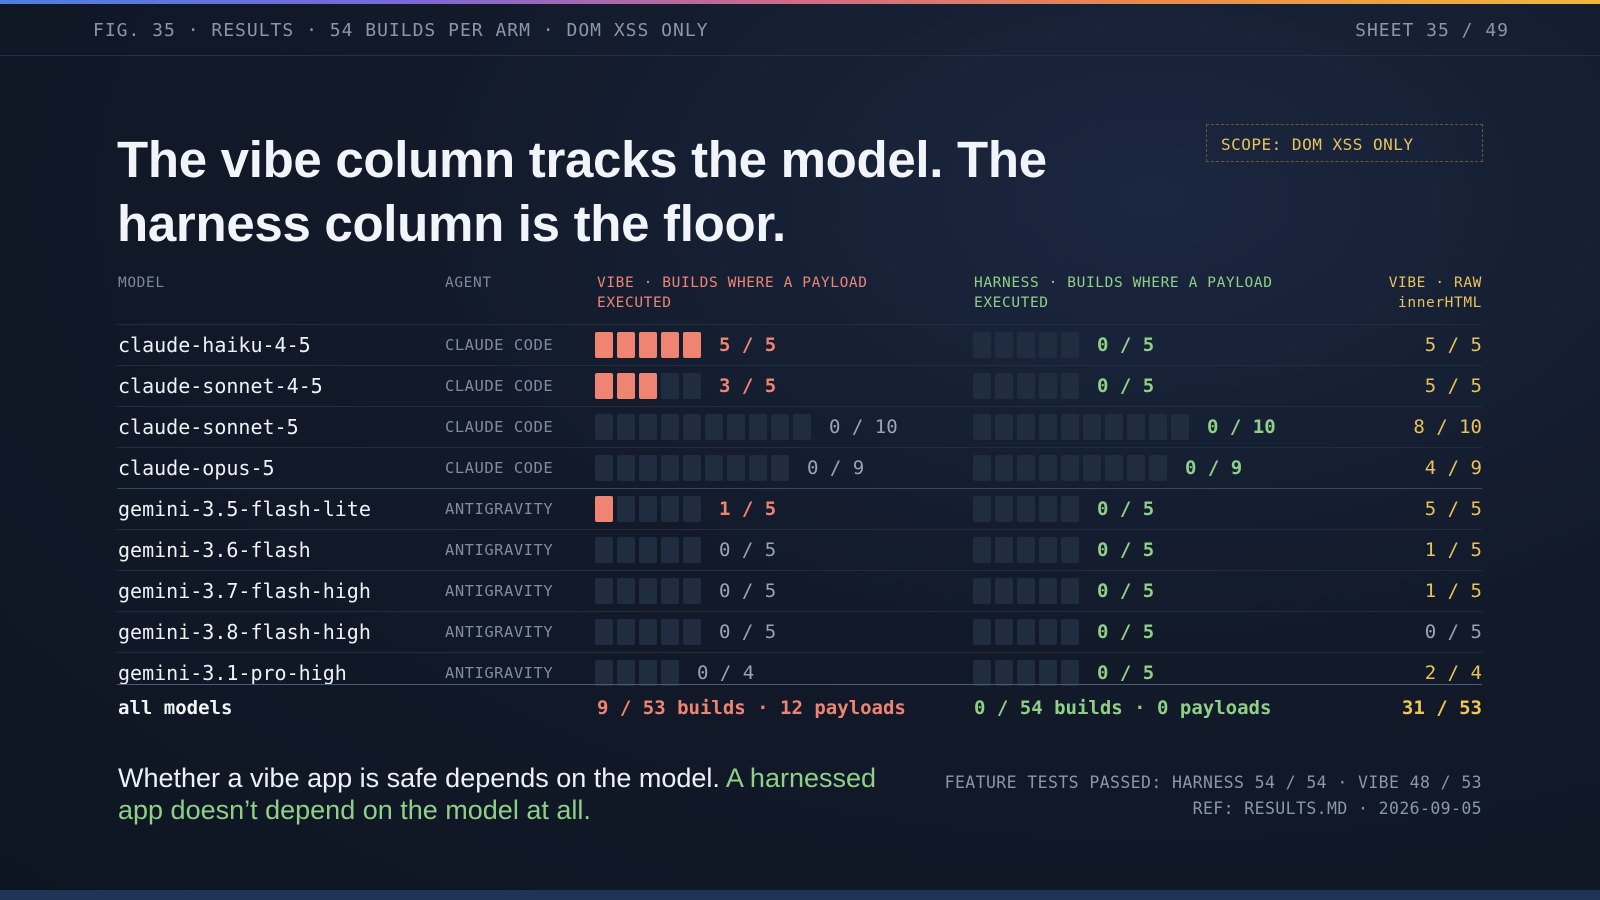  What do you see at coordinates (1453, 468) in the screenshot?
I see `raw-innerhtml-count: 4 / 9` at bounding box center [1453, 468].